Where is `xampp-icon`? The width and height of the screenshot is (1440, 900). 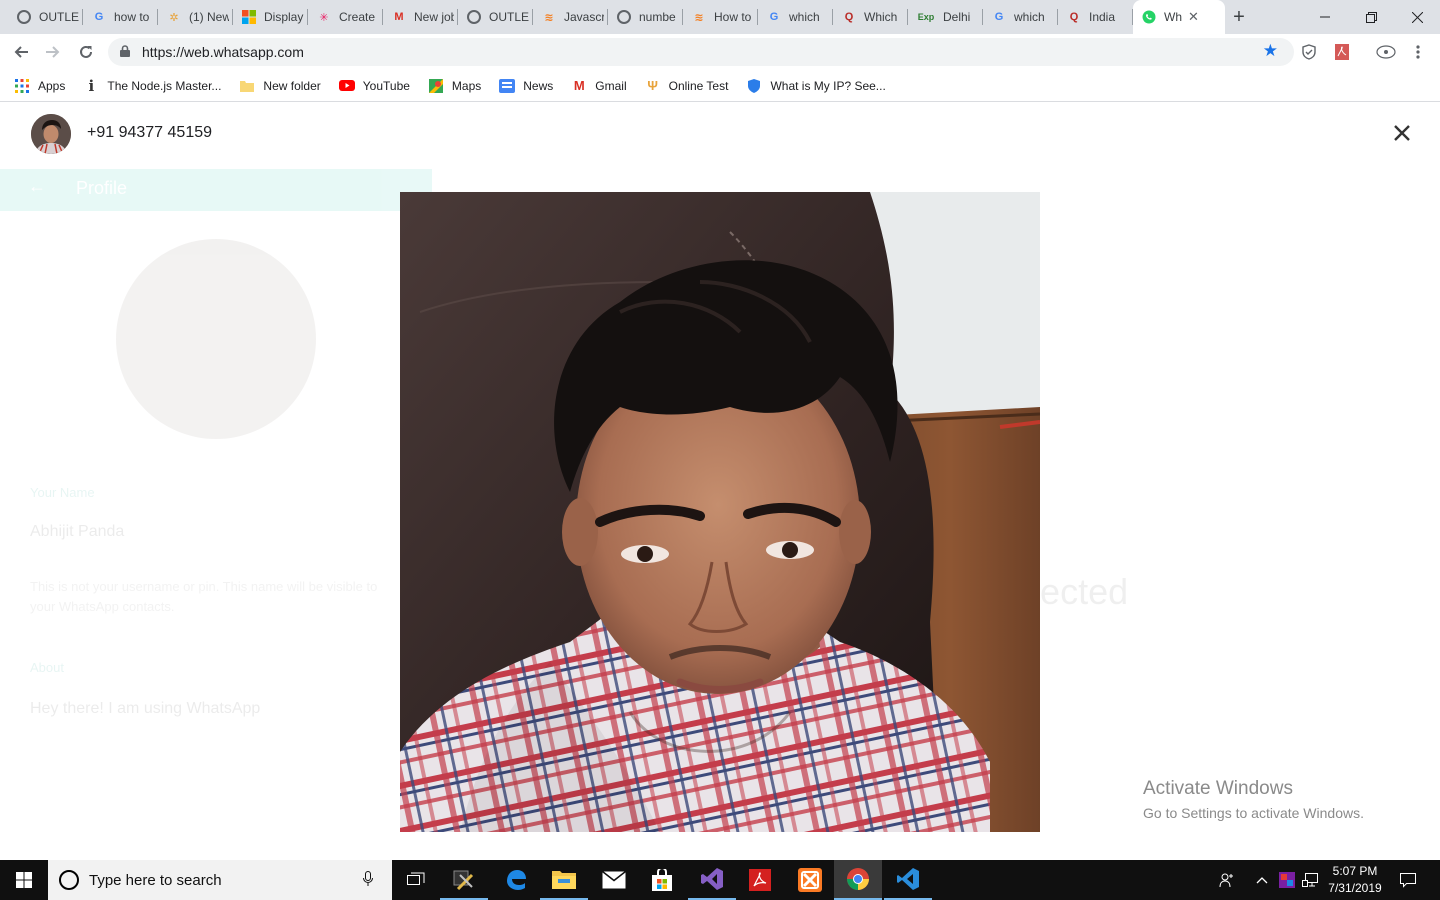
xampp-icon is located at coordinates (810, 880).